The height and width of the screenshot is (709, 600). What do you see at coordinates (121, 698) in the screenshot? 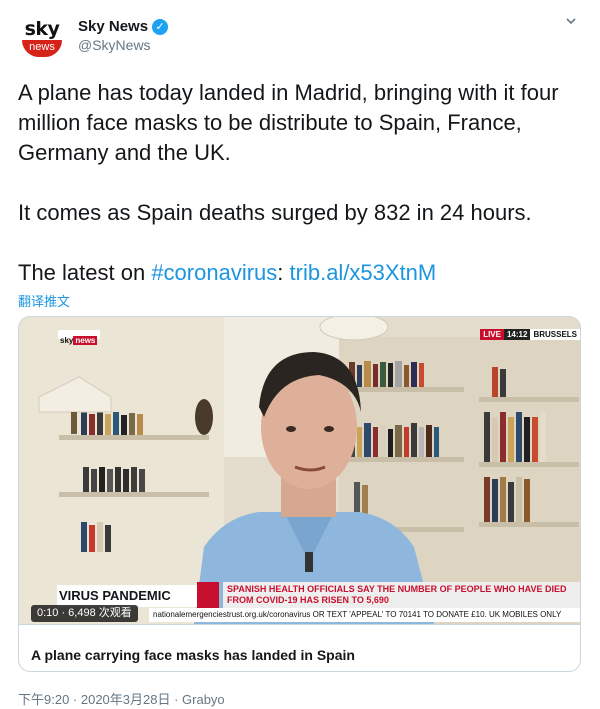
I see `tweet-timestamp: 下午9:20 · 2020年3月28日 · Grabyo` at bounding box center [121, 698].